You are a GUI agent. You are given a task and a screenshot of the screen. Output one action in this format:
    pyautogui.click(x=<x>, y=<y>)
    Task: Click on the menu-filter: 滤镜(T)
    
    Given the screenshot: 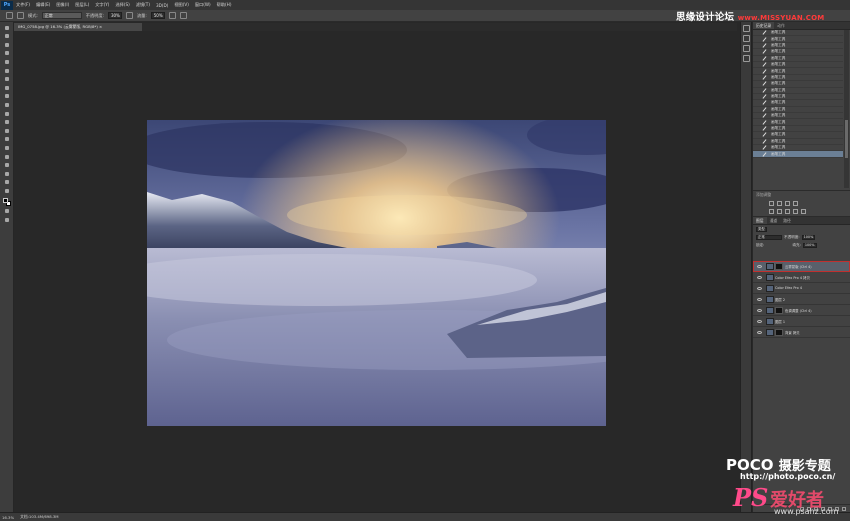 What is the action you would take?
    pyautogui.click(x=143, y=5)
    